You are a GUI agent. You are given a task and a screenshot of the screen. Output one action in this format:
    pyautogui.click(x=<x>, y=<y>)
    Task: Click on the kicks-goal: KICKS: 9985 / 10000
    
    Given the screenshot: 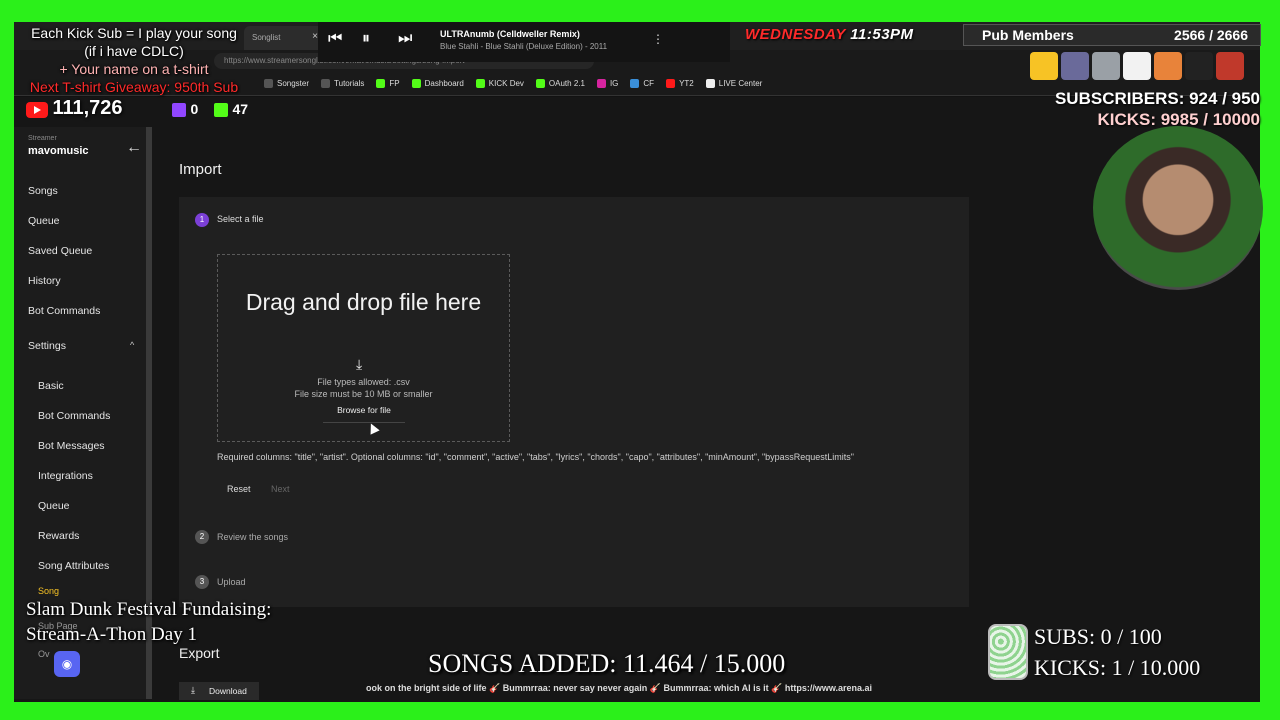 What is the action you would take?
    pyautogui.click(x=1178, y=119)
    